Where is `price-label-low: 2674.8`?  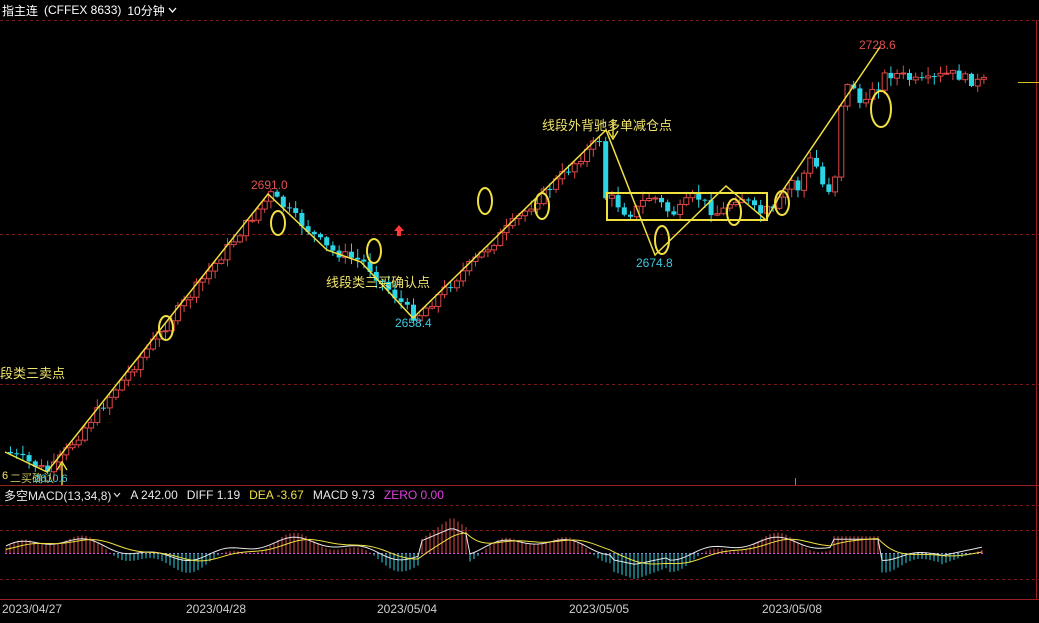 price-label-low: 2674.8 is located at coordinates (654, 263).